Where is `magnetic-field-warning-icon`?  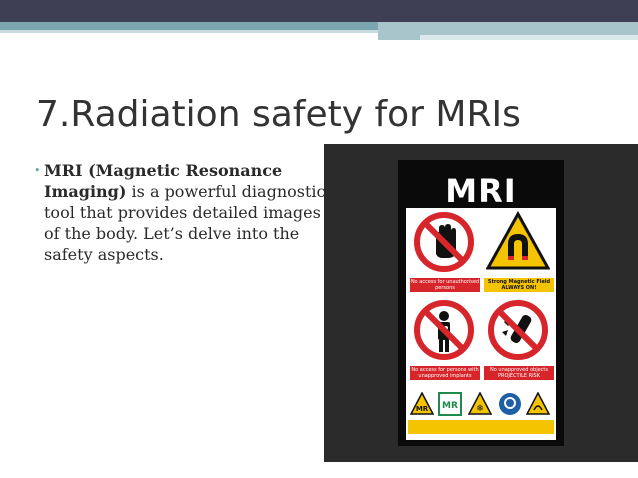
magnetic-field-warning-icon is located at coordinates (518, 240).